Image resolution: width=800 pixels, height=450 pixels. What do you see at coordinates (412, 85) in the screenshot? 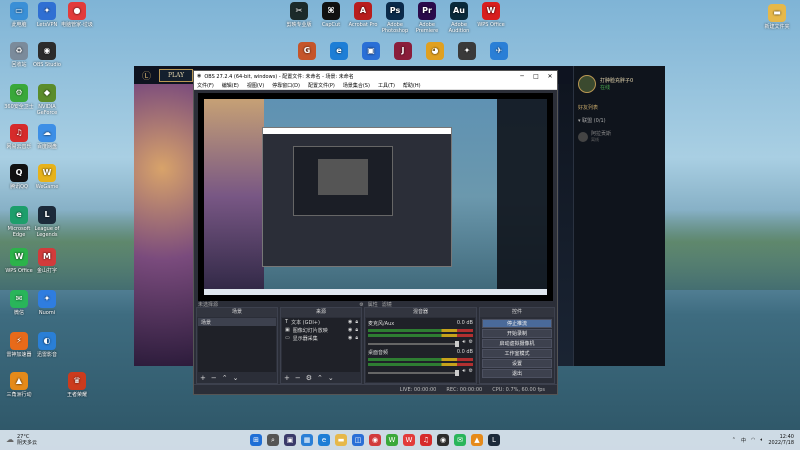
I see `obs-menu-item: 帮助(H)` at bounding box center [412, 85].